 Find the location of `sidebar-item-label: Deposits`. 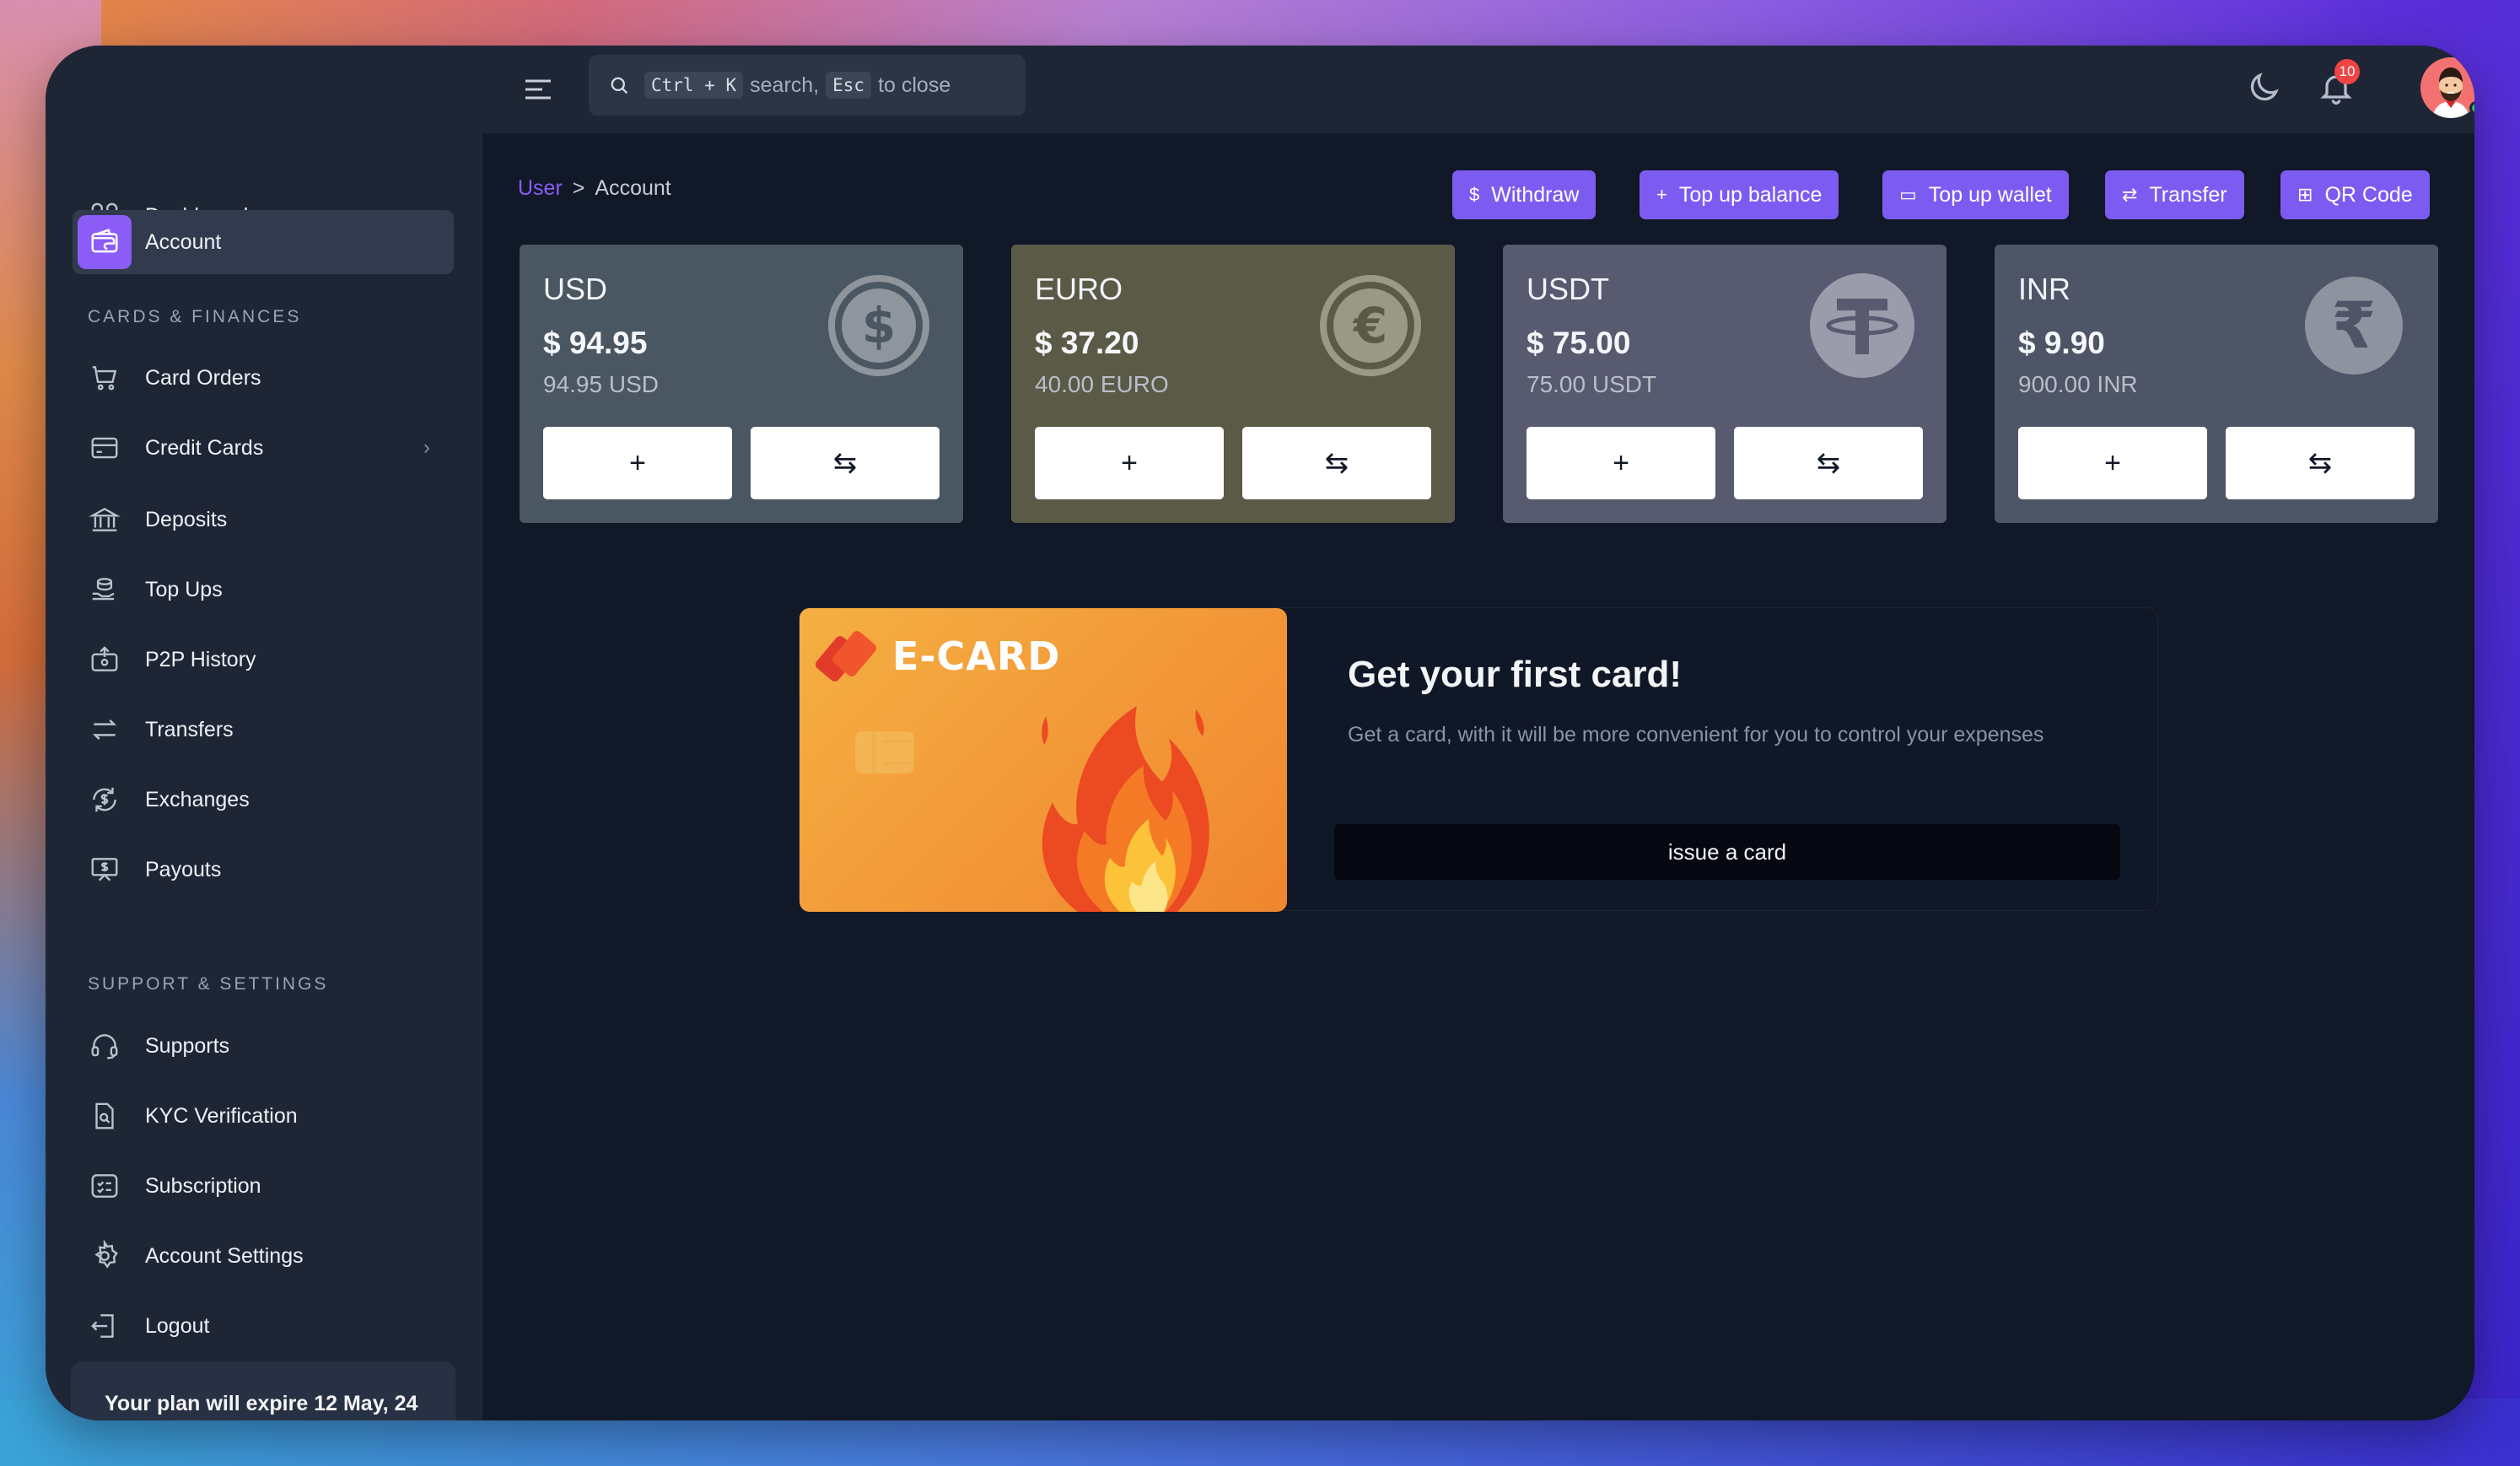

sidebar-item-label: Deposits is located at coordinates (187, 519).